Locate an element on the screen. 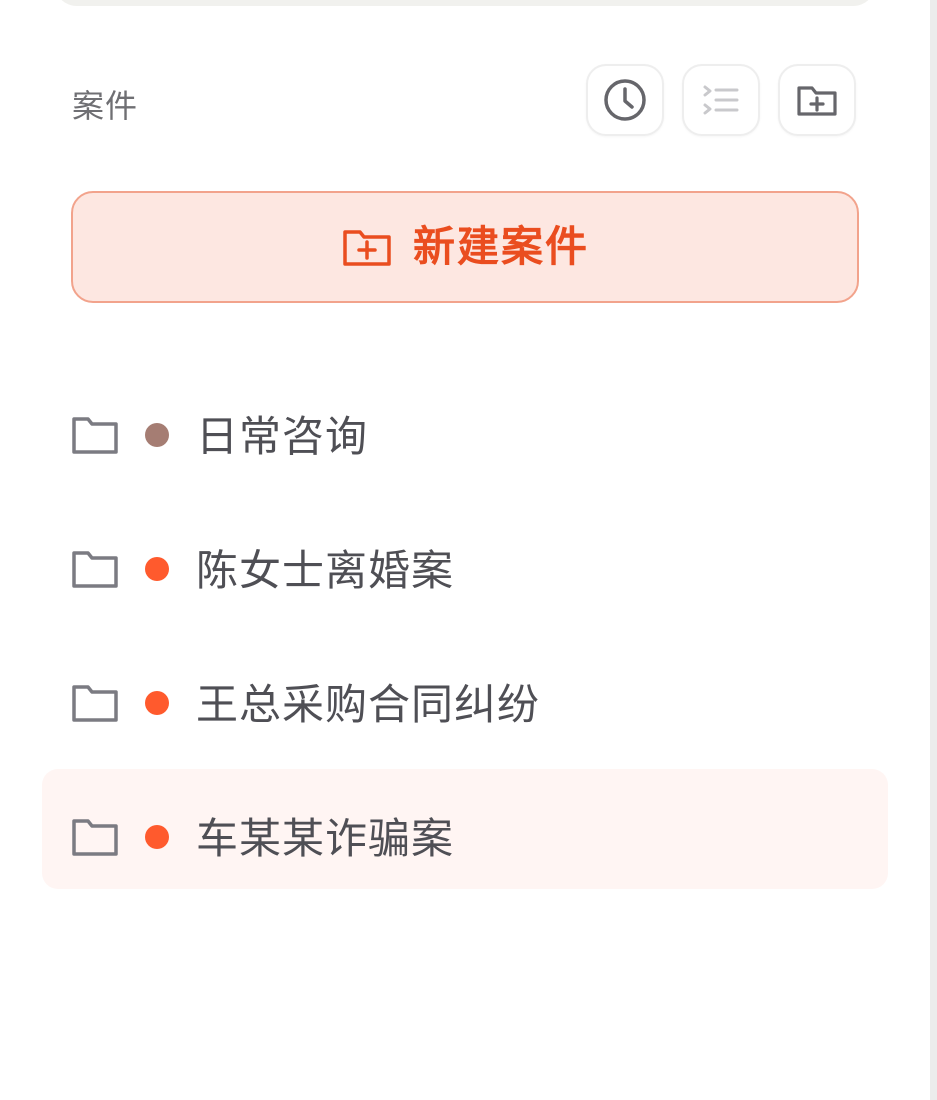 This screenshot has width=937, height=1100. new-case-label: 新建案件 is located at coordinates (500, 246).